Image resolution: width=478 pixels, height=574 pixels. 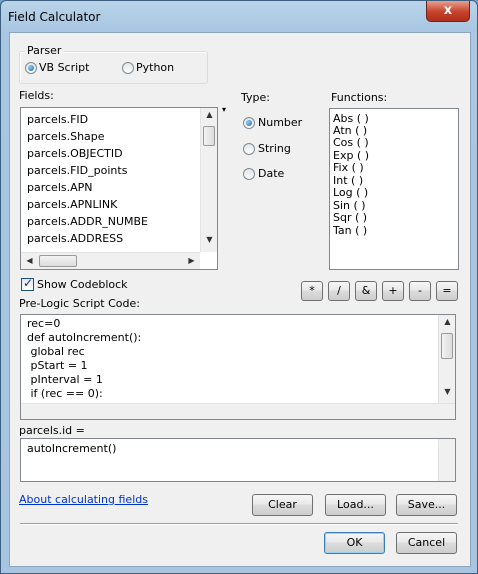 I want to click on fields-hscroll-thumb, so click(x=58, y=261).